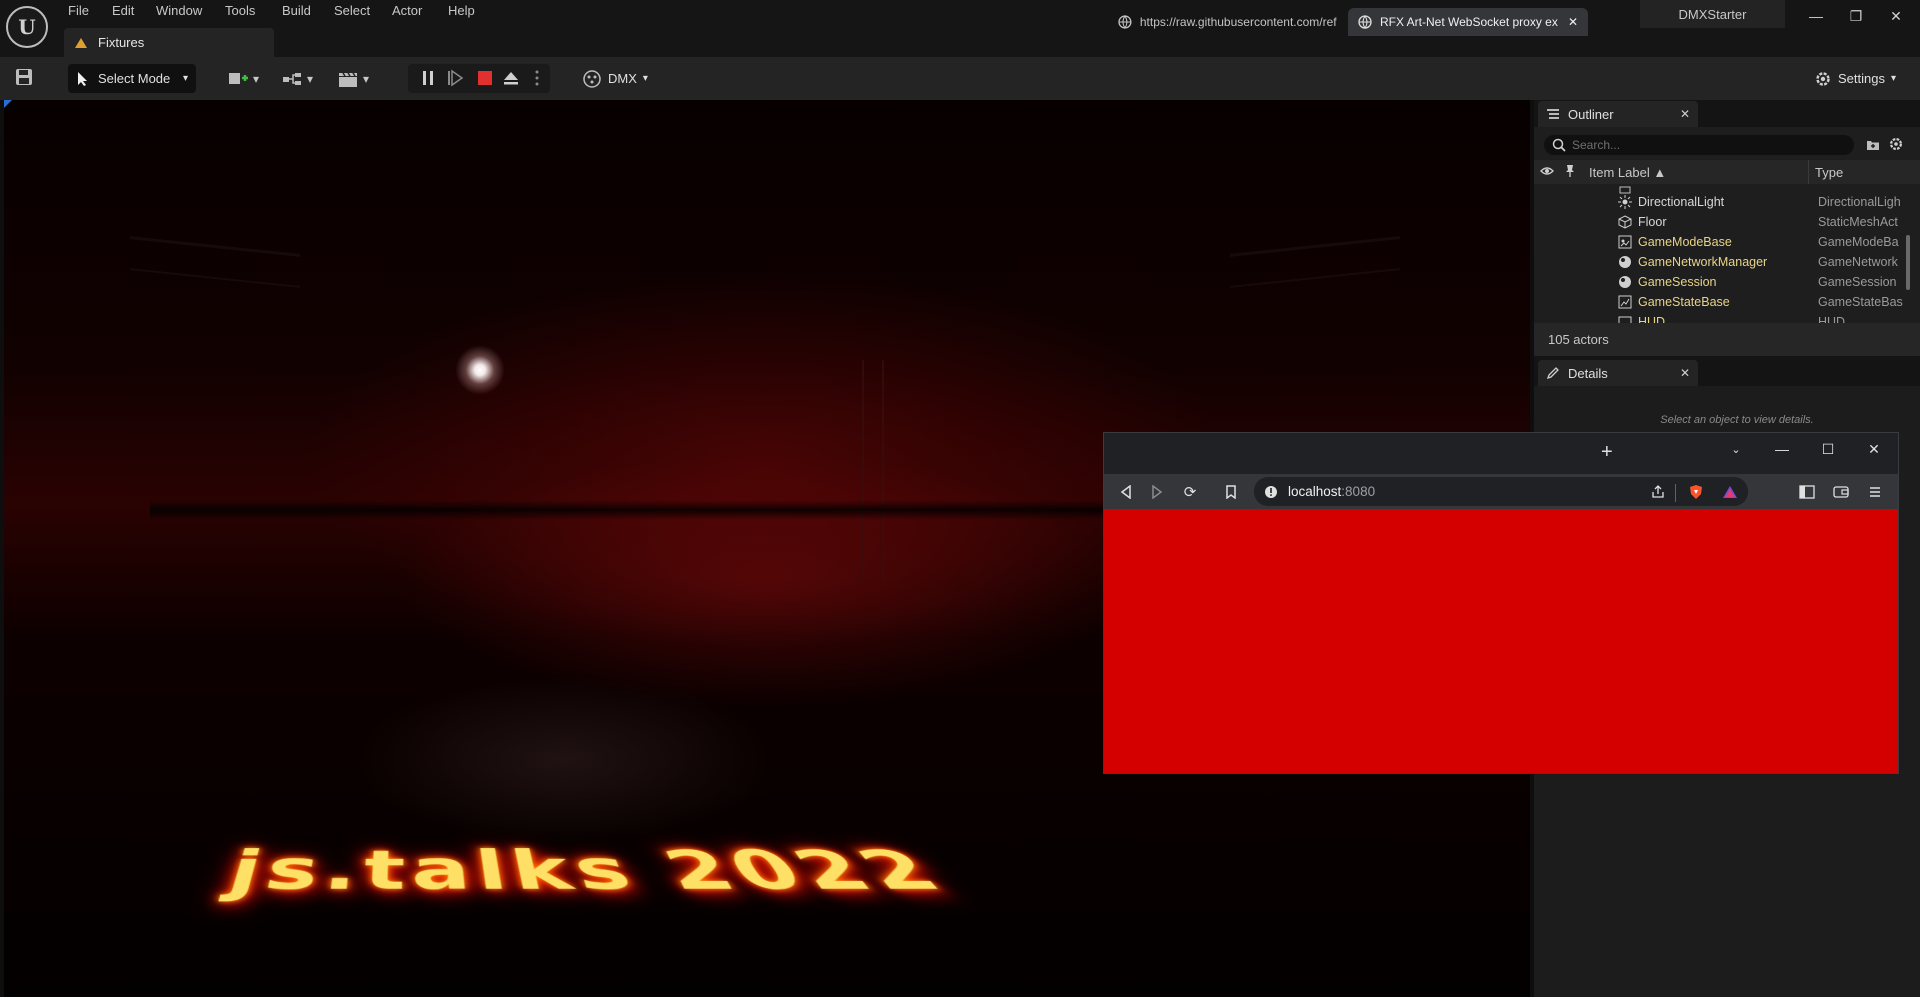 Image resolution: width=1920 pixels, height=997 pixels. I want to click on sidebar-toggle-icon, so click(1807, 492).